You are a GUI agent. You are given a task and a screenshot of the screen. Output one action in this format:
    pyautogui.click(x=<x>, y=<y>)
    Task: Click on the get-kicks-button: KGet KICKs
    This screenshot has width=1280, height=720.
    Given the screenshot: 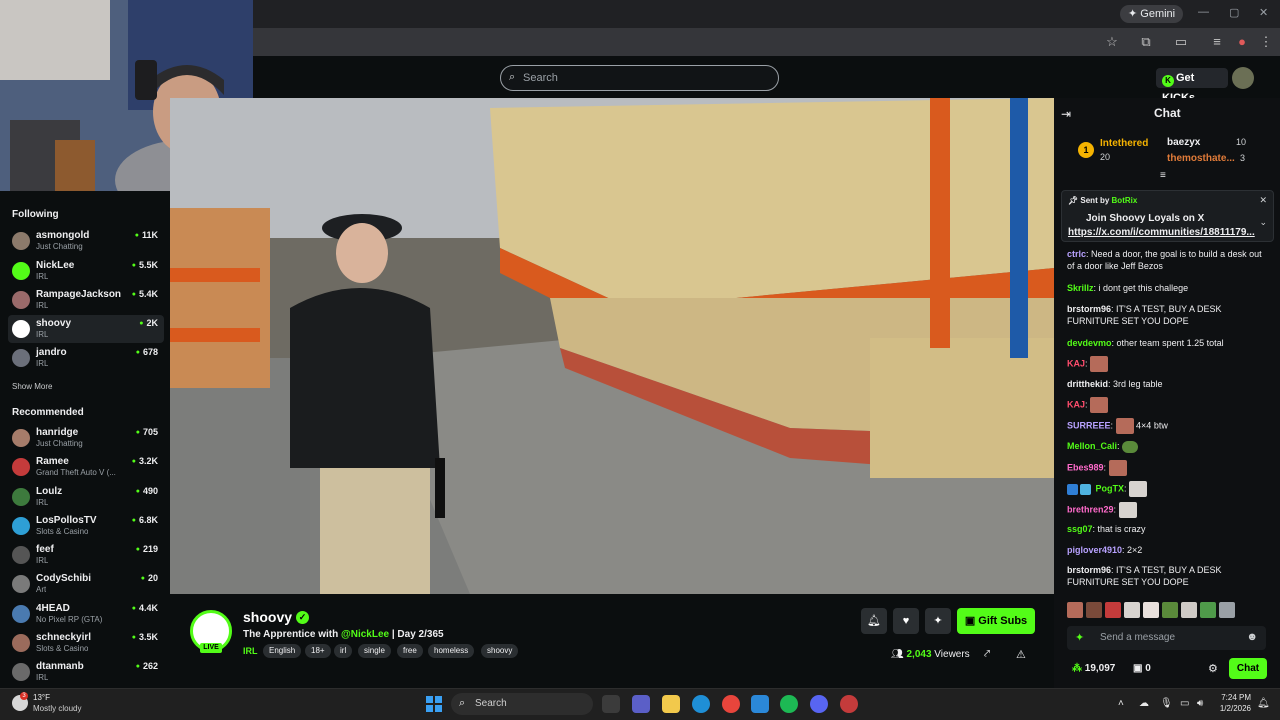 What is the action you would take?
    pyautogui.click(x=1192, y=86)
    